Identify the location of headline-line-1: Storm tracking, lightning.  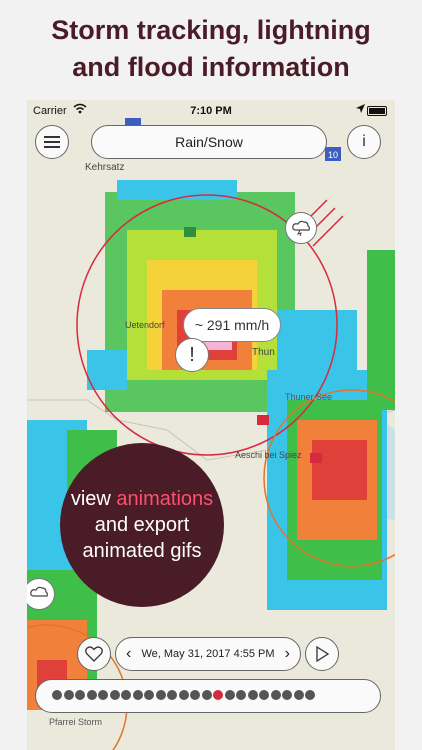
(211, 30).